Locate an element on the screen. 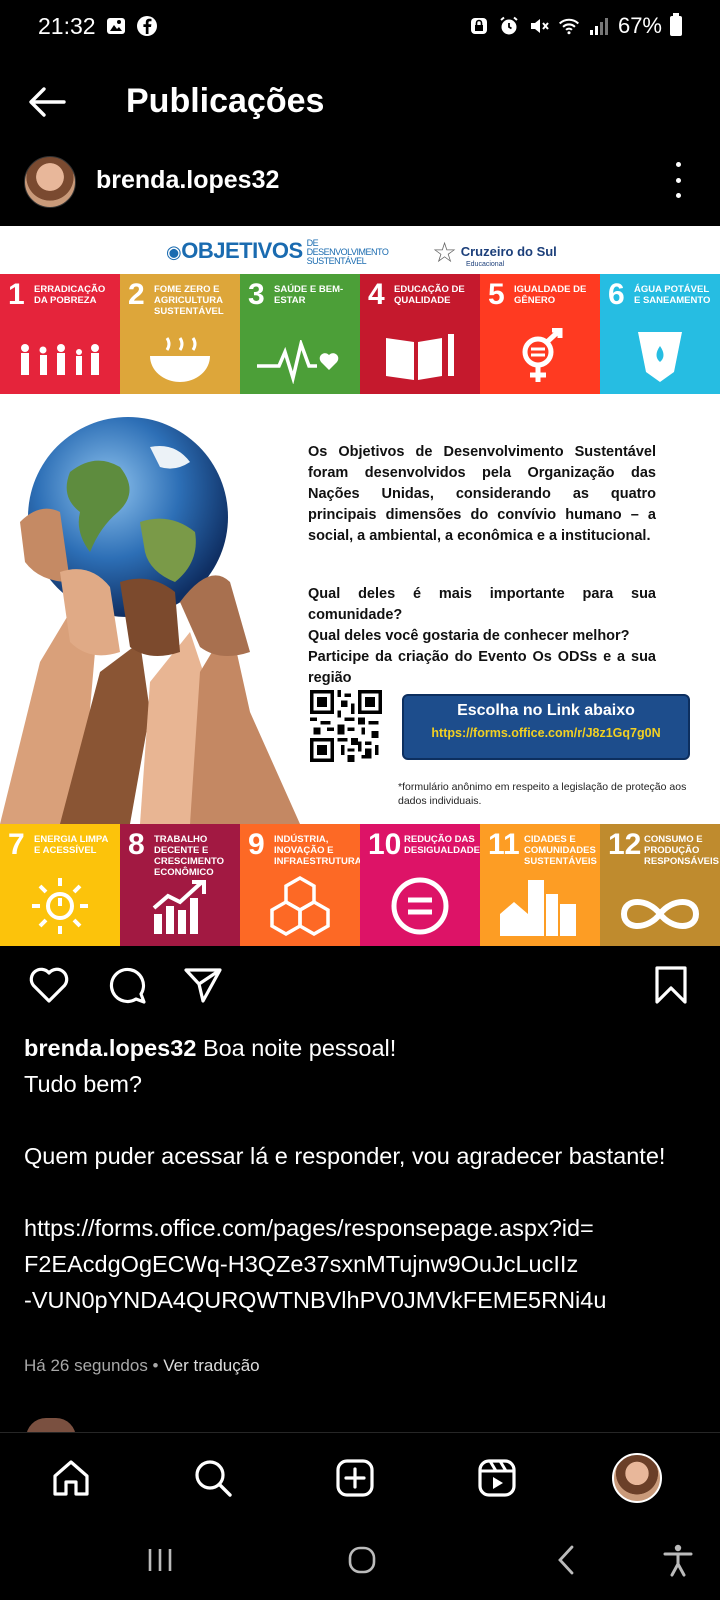 The width and height of the screenshot is (720, 1600). signal-icon is located at coordinates (599, 26).